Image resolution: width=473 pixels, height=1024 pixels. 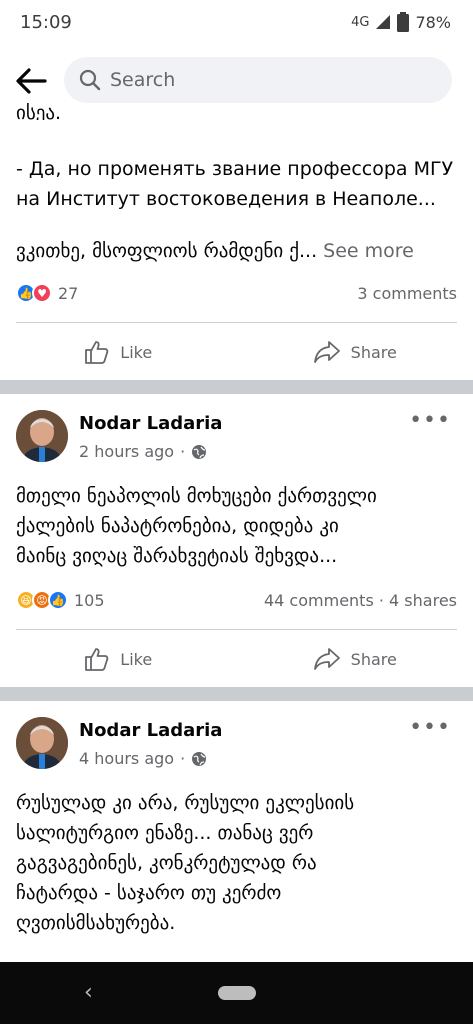 I want to click on arrow-left-icon, so click(x=31, y=81).